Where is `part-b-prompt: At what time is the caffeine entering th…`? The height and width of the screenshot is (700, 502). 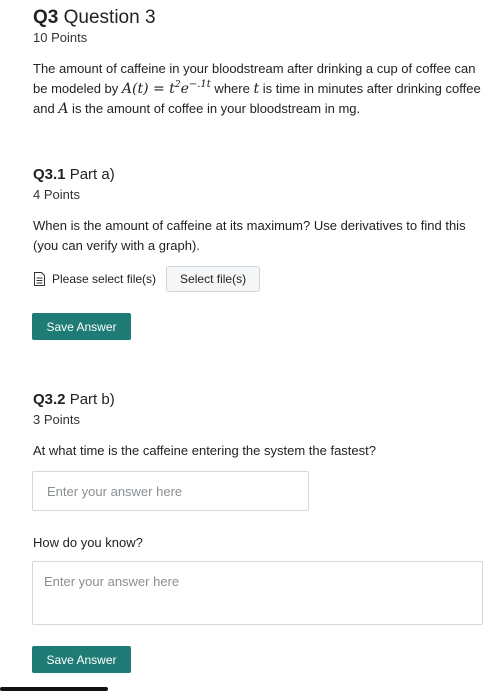
part-b-prompt: At what time is the caffeine entering th… is located at coordinates (204, 450).